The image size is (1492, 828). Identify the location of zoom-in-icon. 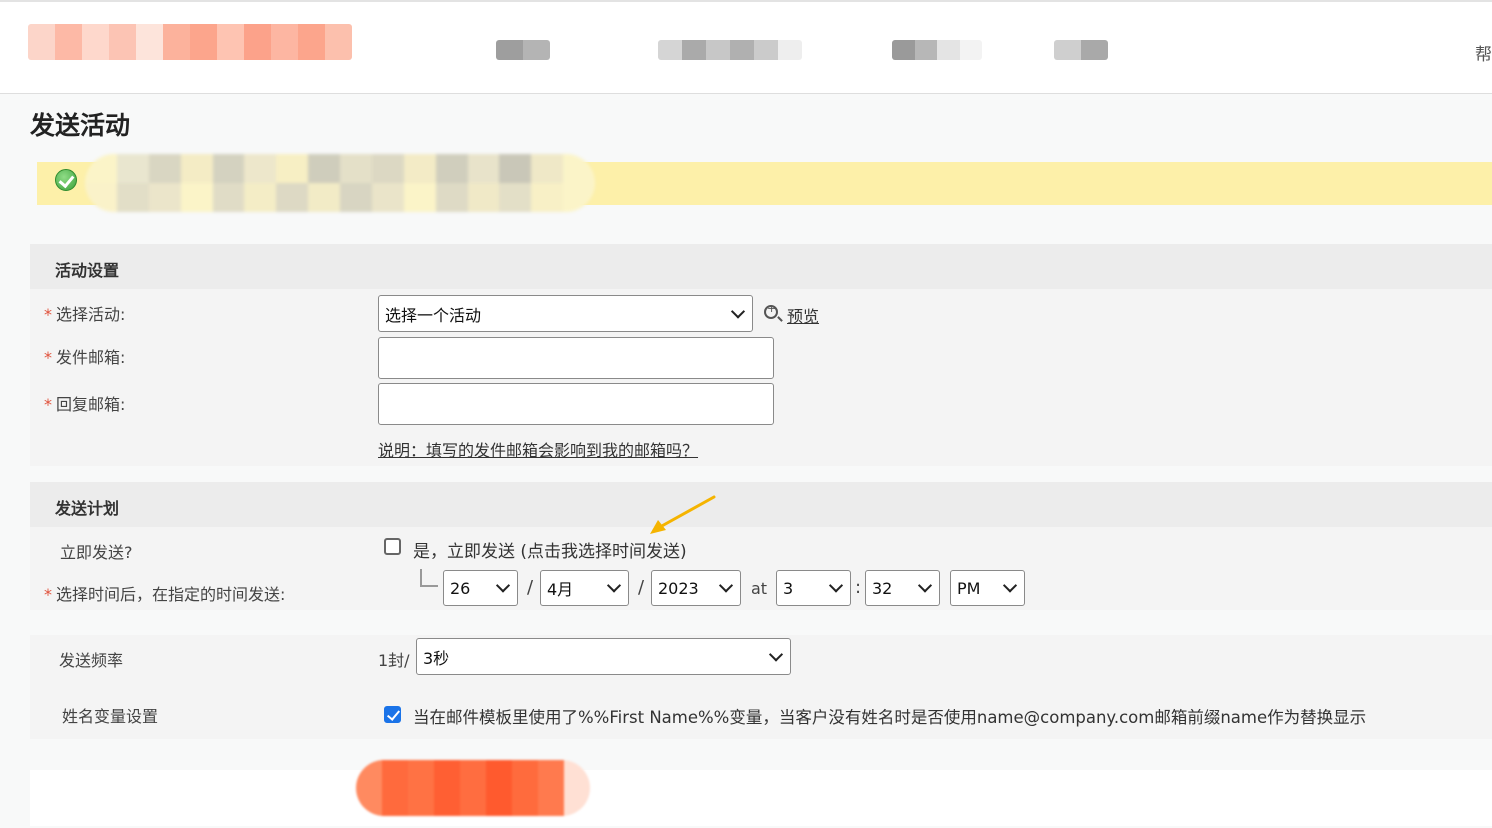
(771, 310).